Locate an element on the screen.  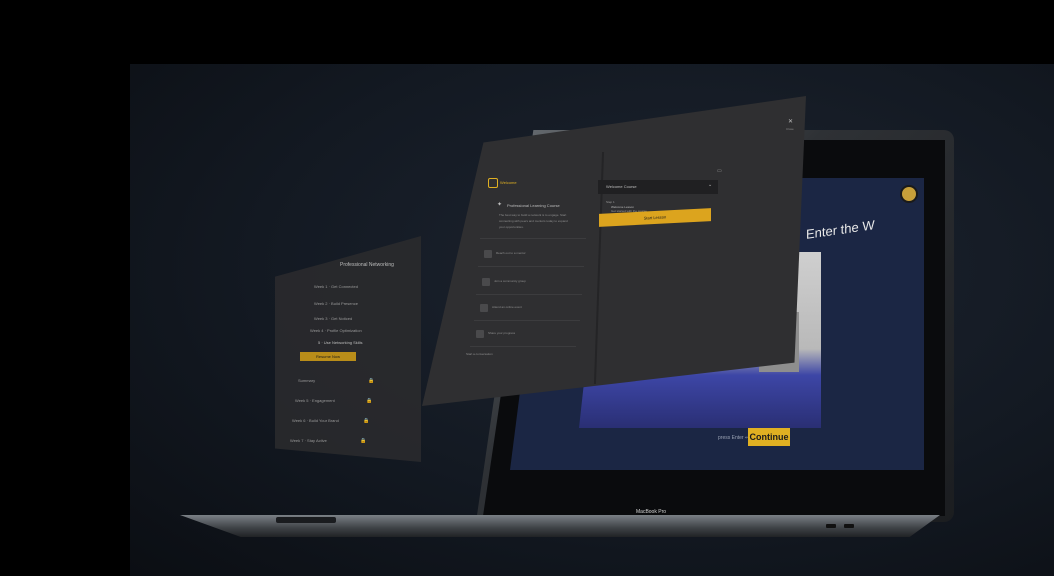
row-label: Attend an online event is located at coordinates (507, 307).